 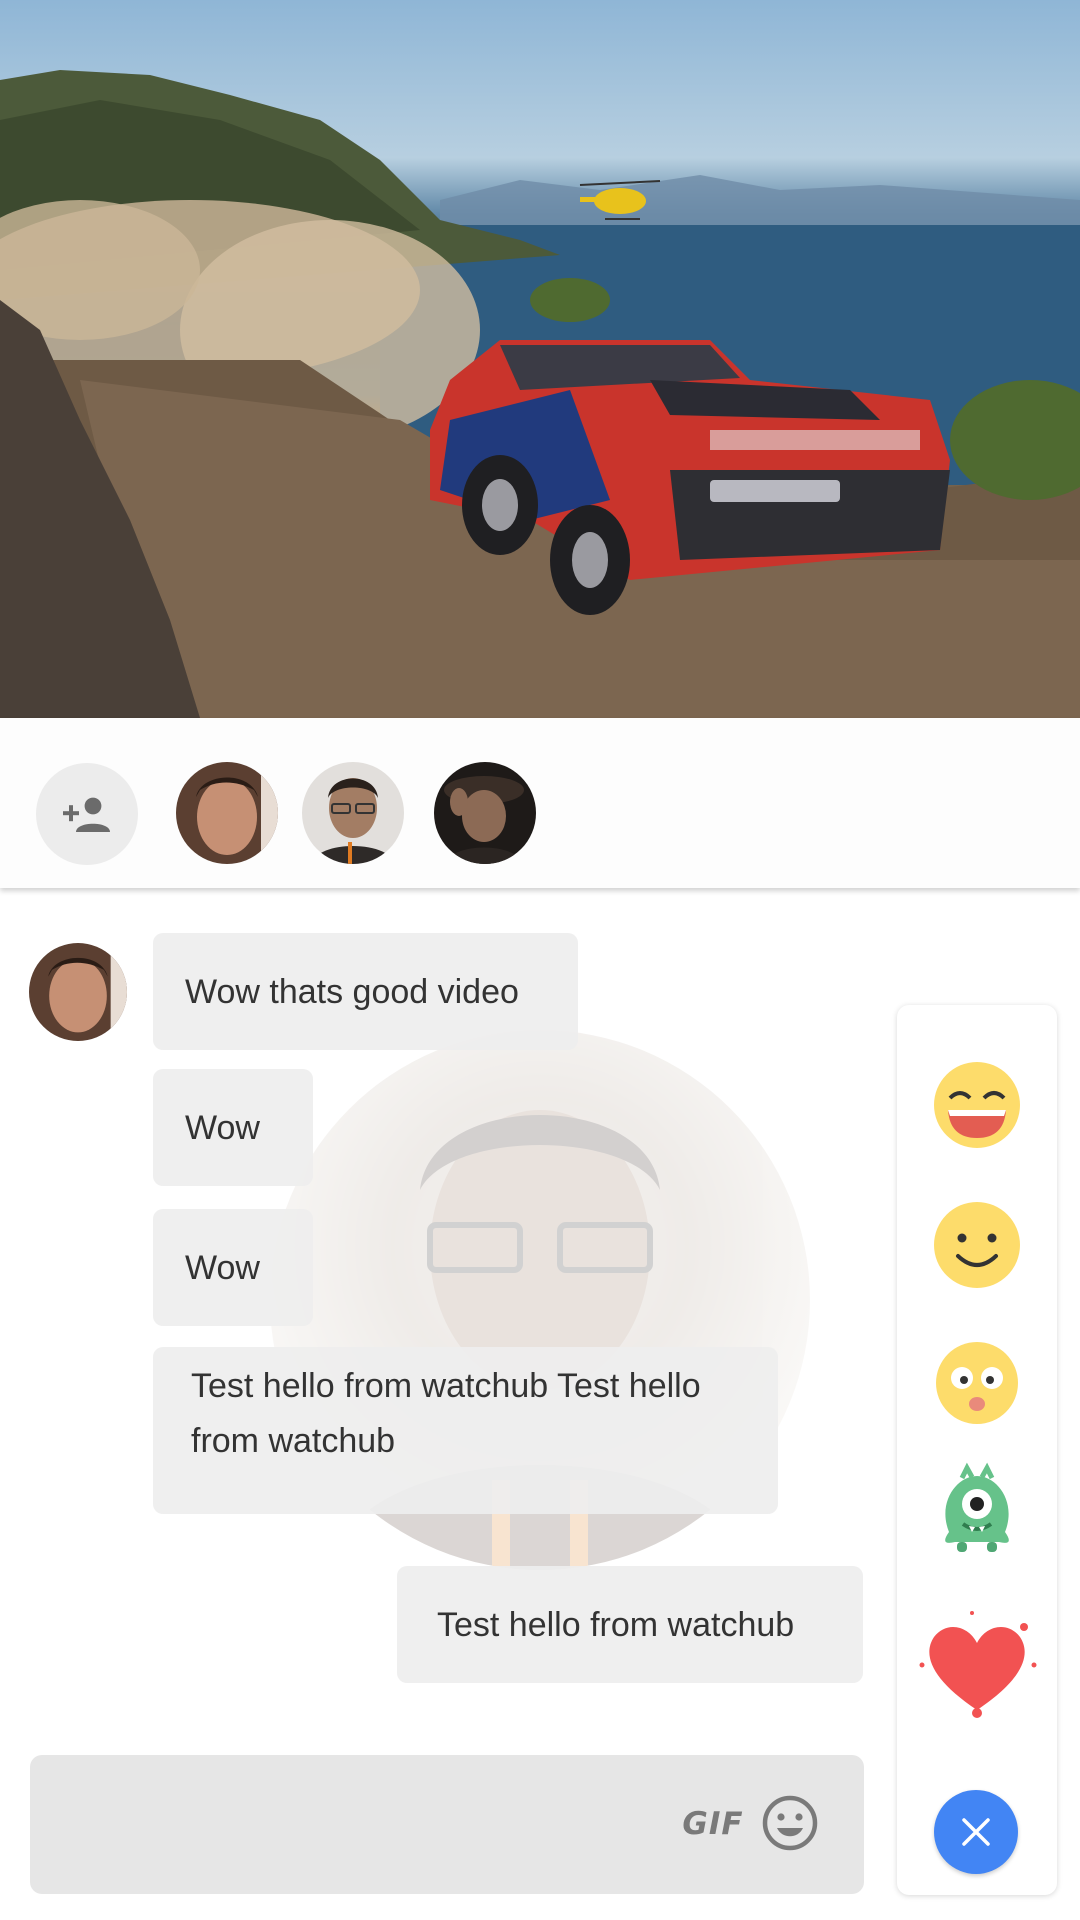 I want to click on message-composer: GIF, so click(x=447, y=1824).